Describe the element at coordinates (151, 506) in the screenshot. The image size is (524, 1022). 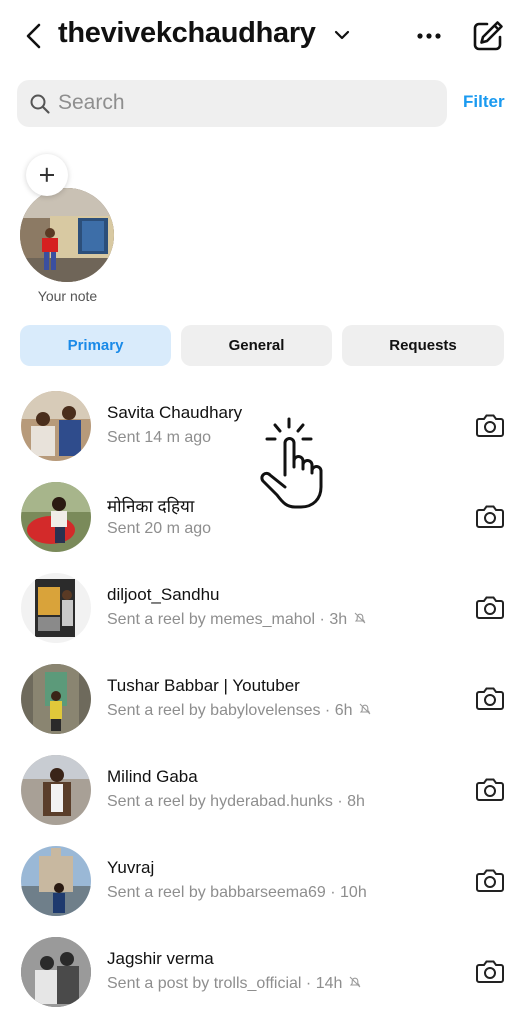
I see `thread-name: मोनिका दहिया` at that location.